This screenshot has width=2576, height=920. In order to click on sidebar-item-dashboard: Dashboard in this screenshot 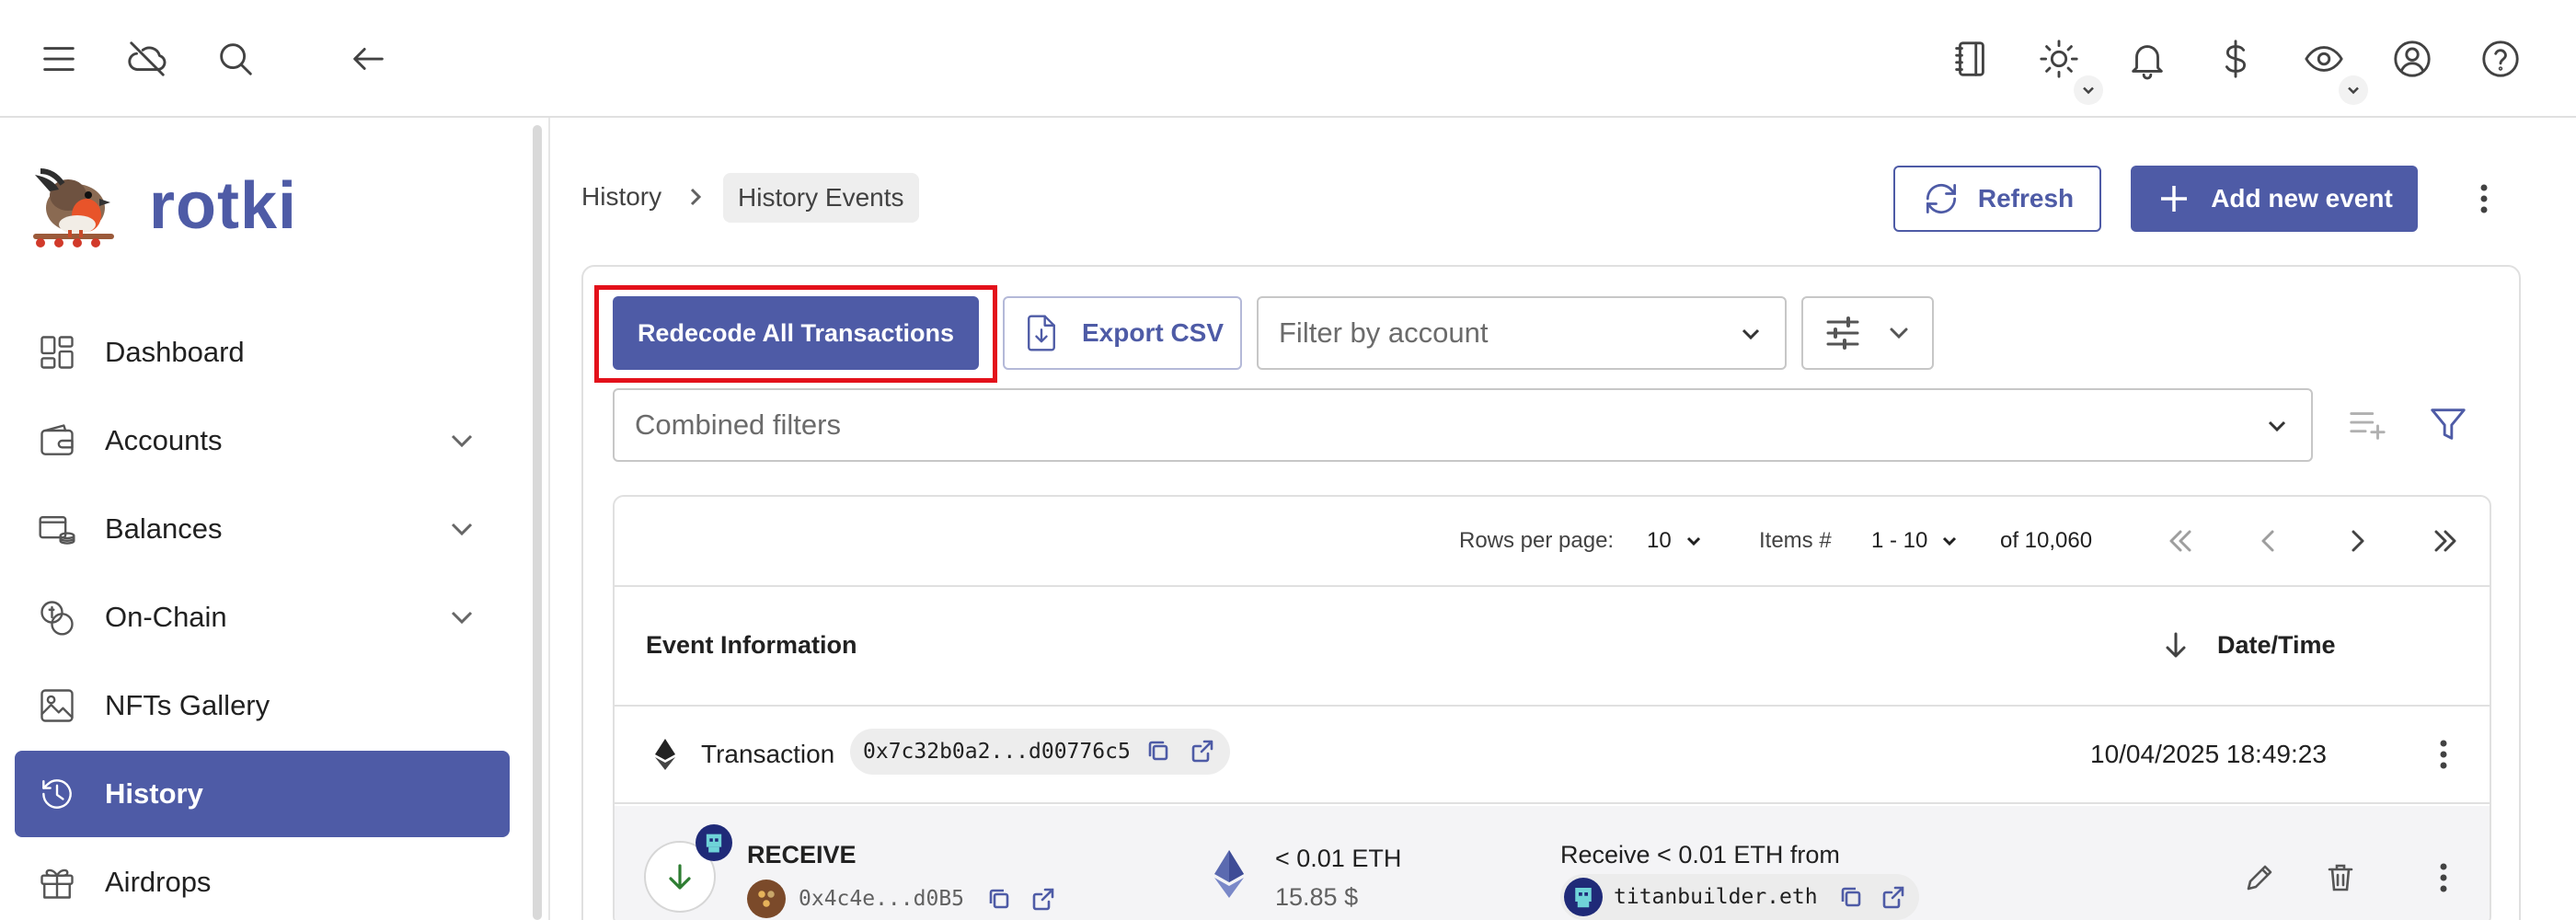, I will do `click(262, 352)`.